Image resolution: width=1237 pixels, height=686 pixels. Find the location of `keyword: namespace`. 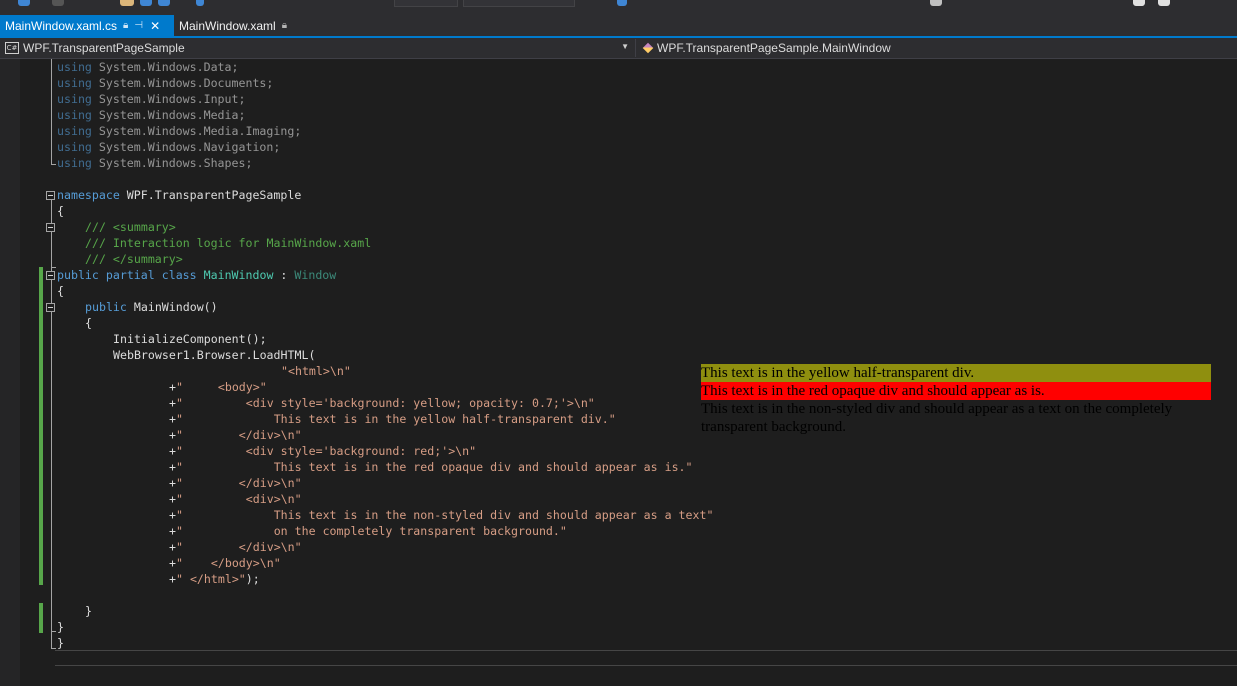

keyword: namespace is located at coordinates (88, 195).